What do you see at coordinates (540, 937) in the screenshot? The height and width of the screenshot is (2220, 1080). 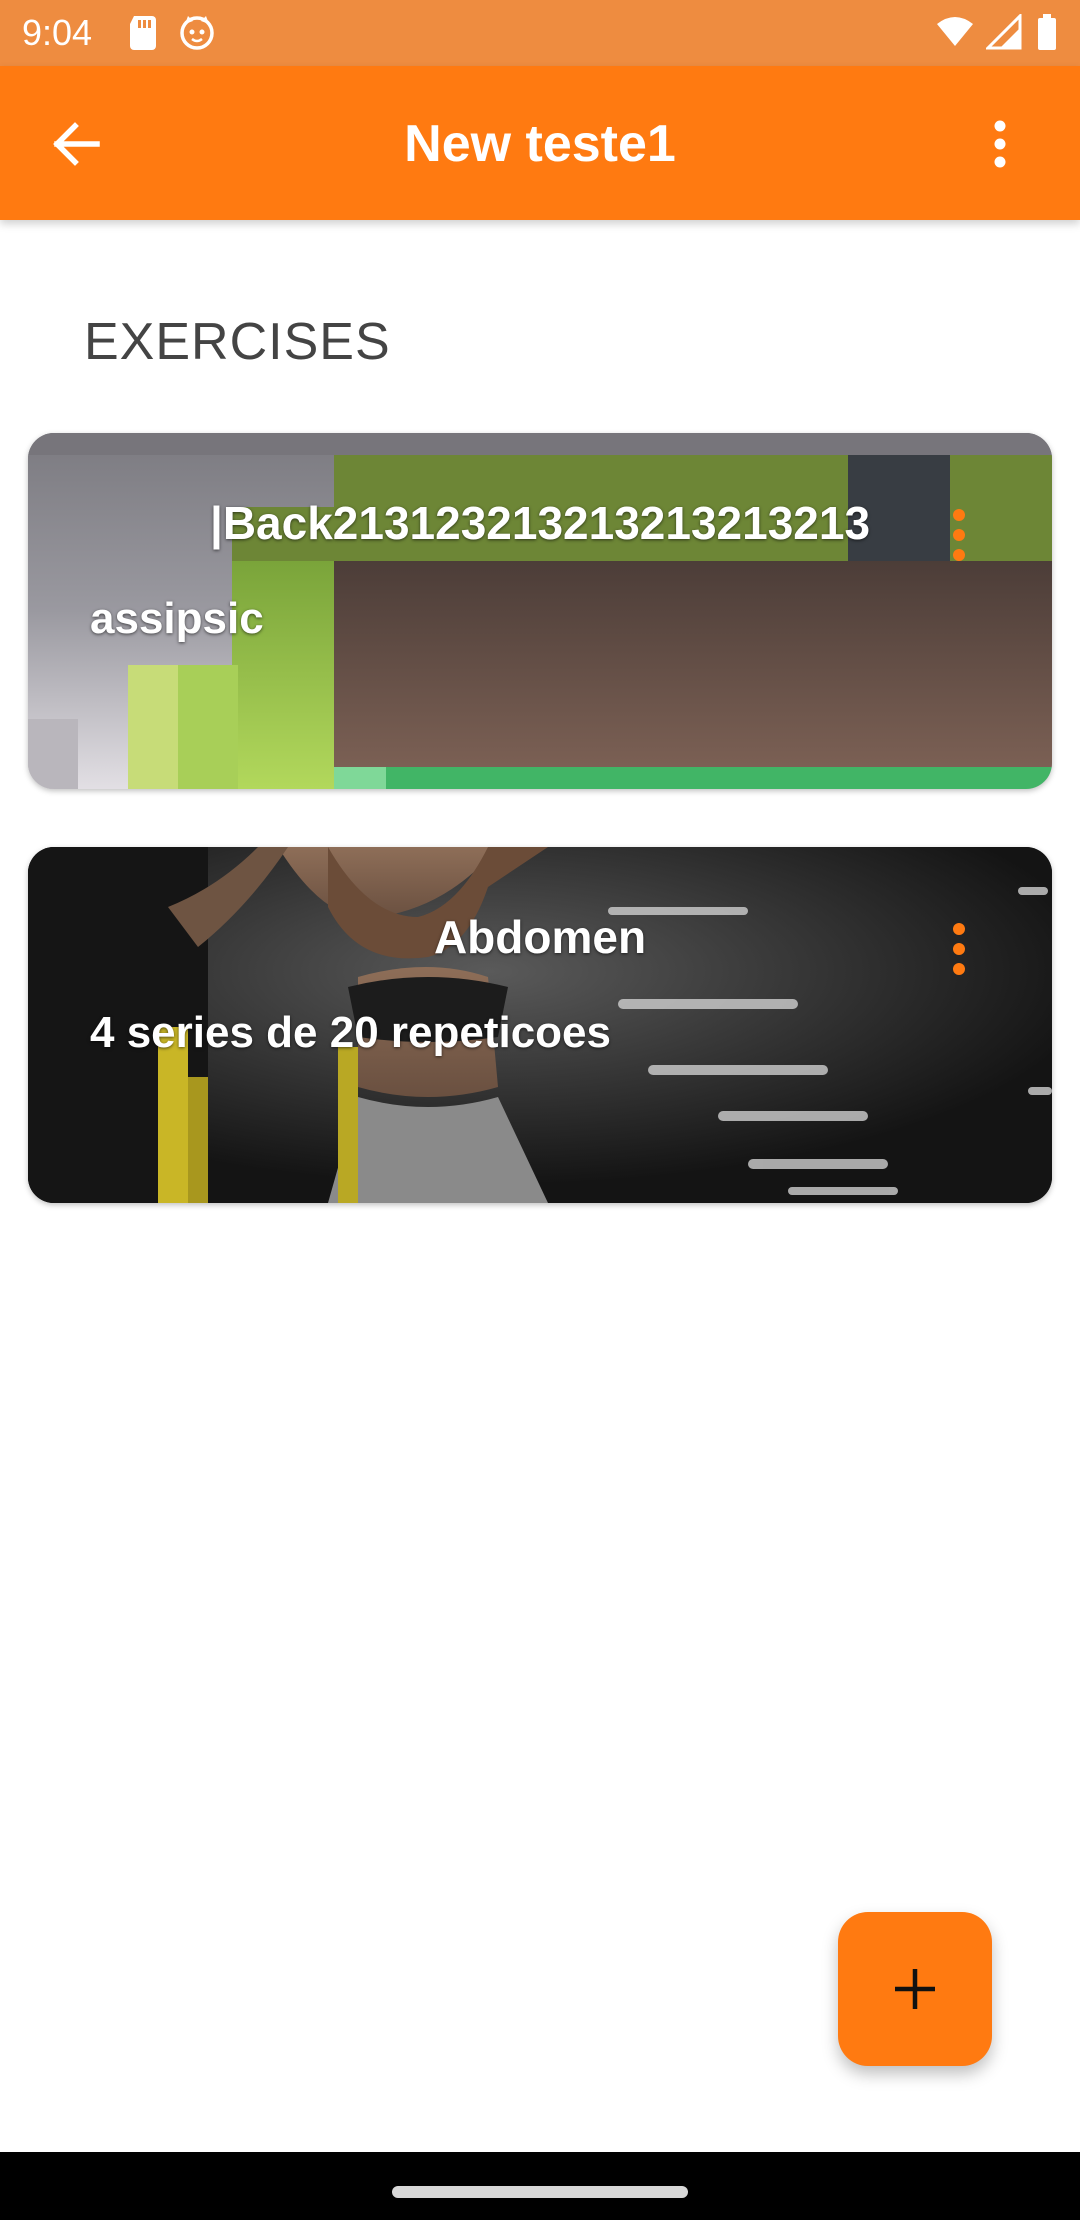 I see `exercise-title: Abdomen` at bounding box center [540, 937].